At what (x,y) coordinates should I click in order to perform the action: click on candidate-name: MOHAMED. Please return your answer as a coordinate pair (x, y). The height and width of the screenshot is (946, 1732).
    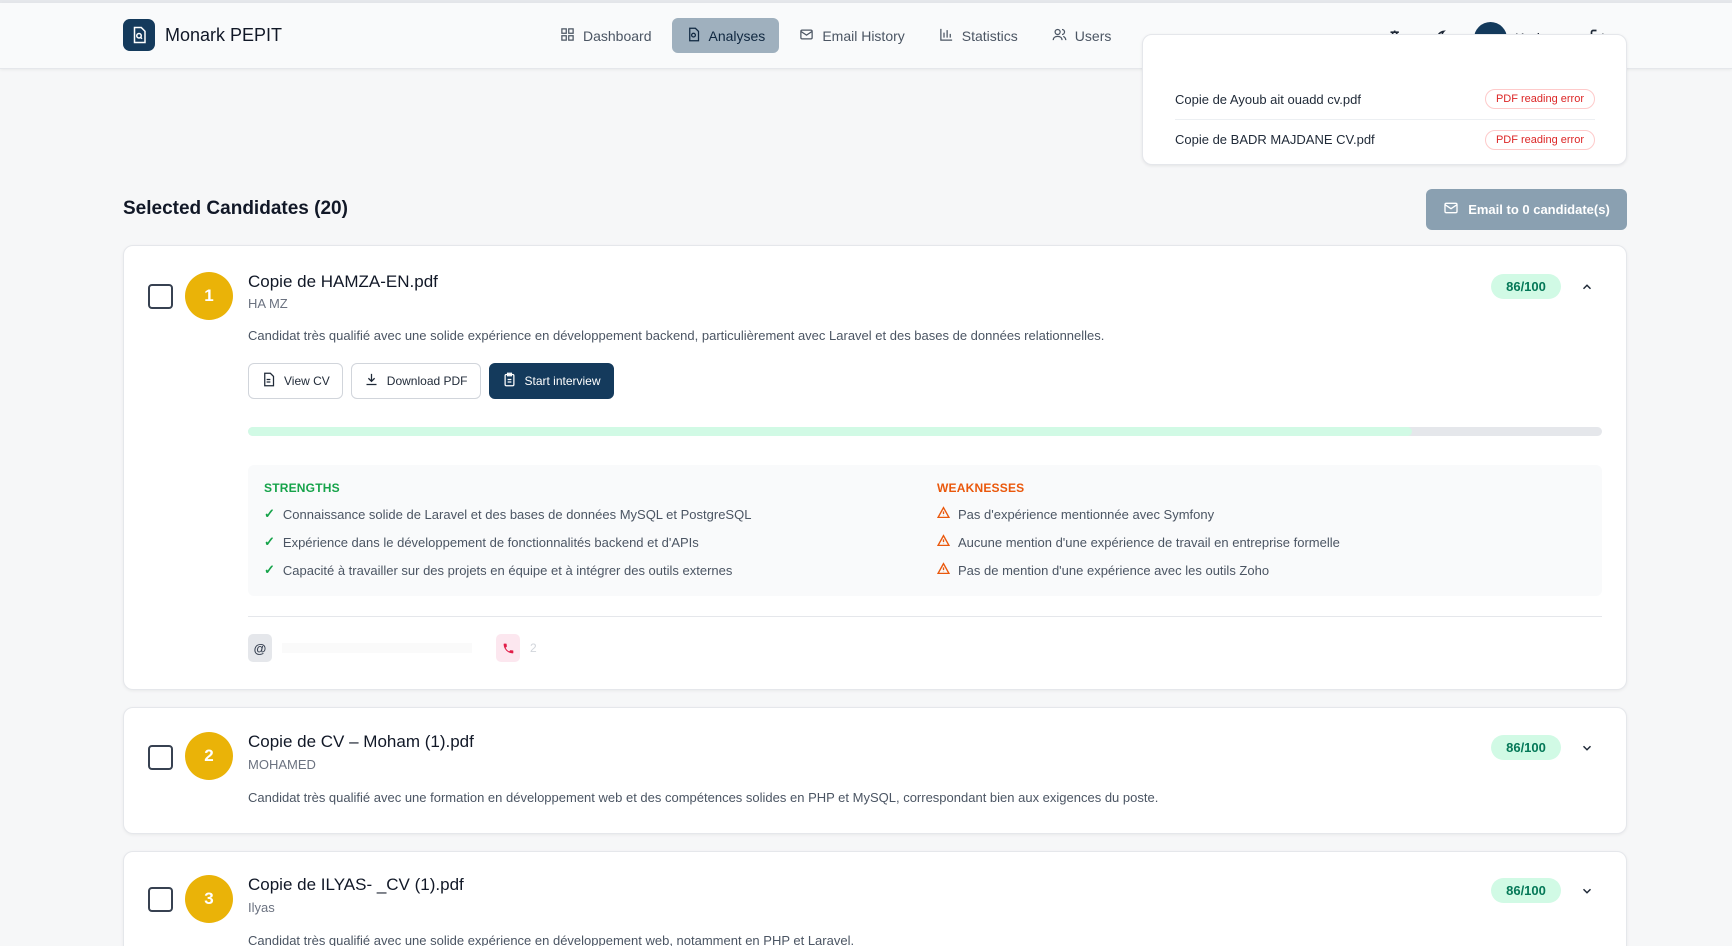
    Looking at the image, I should click on (282, 764).